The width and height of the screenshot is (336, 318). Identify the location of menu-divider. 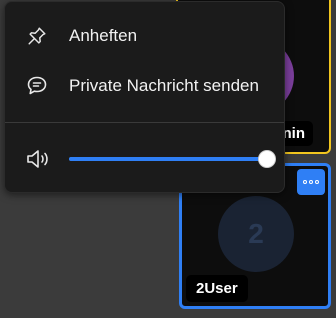
(144, 122).